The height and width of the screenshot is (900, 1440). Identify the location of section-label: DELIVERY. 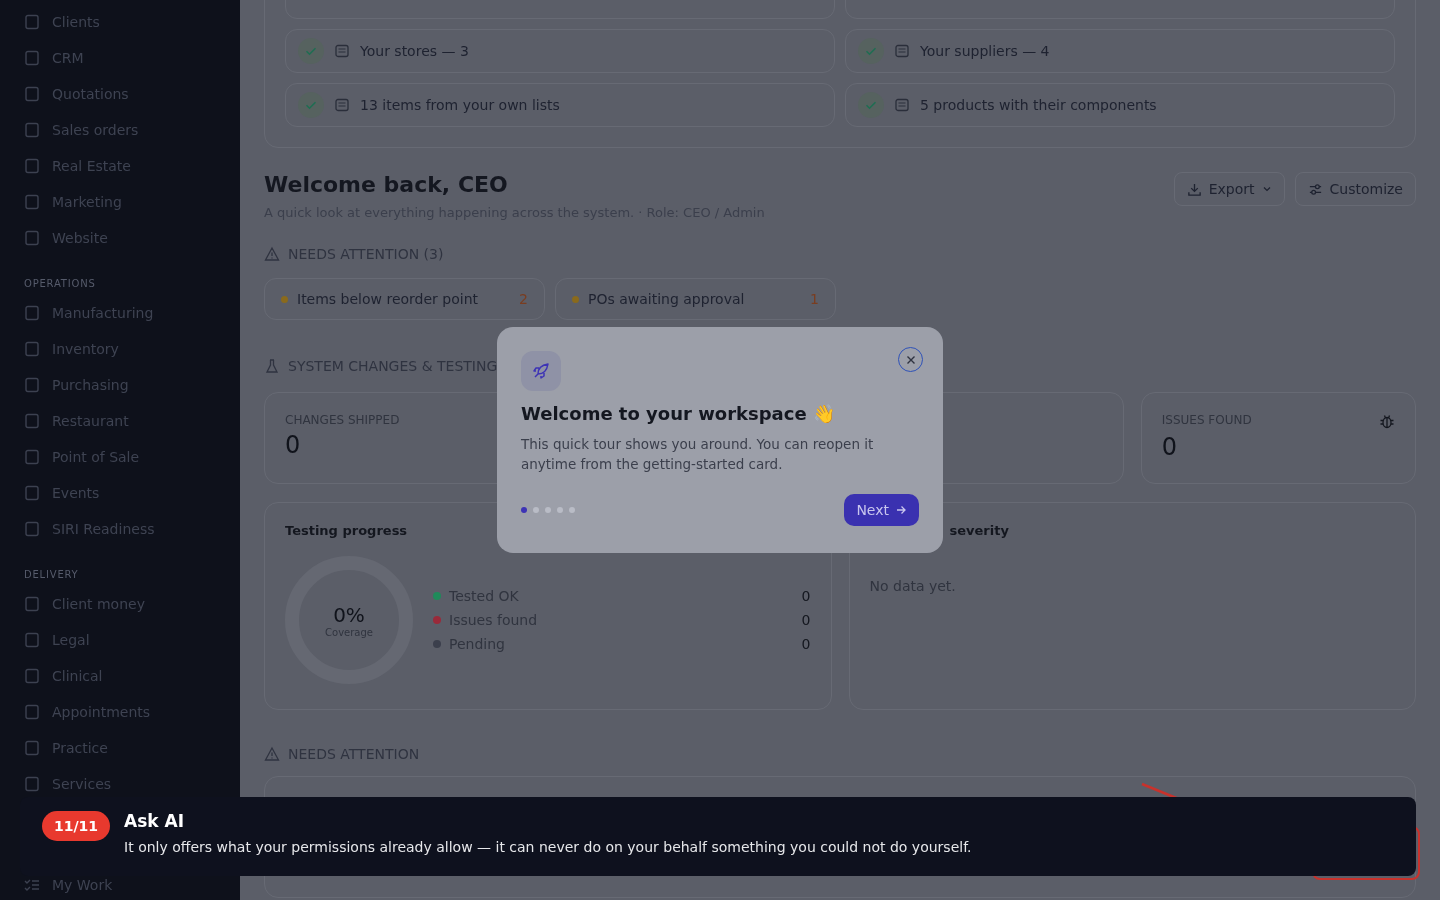
(51, 575).